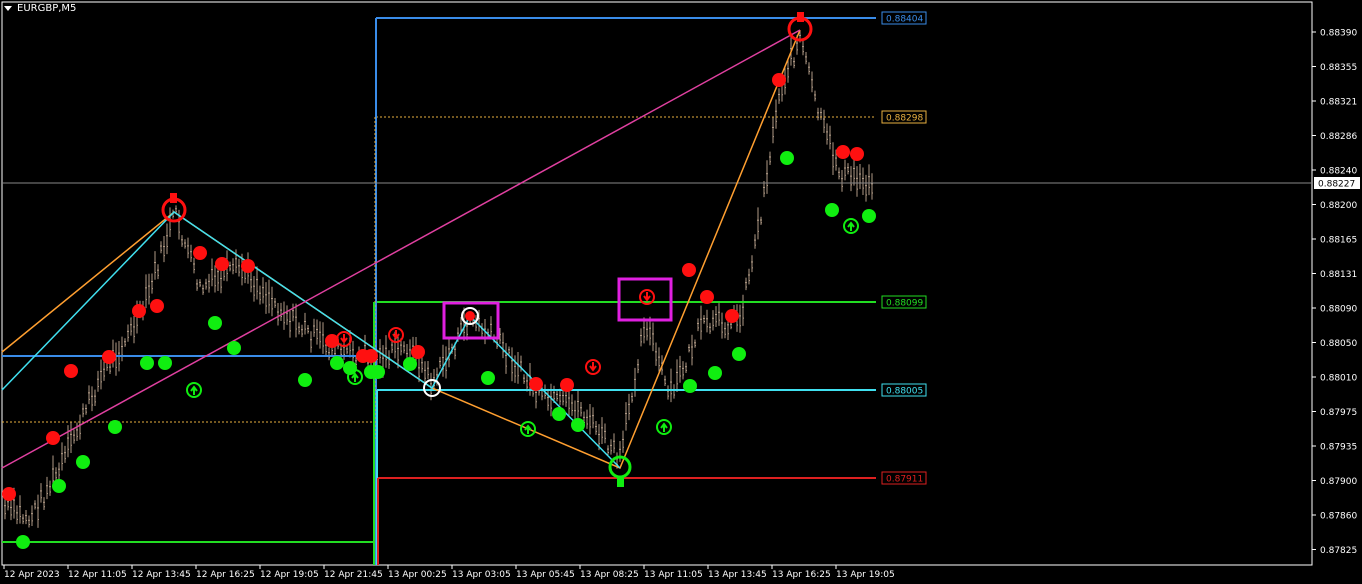  Describe the element at coordinates (737, 575) in the screenshot. I see `time-tick-label: 13 Apr 13:45` at that location.